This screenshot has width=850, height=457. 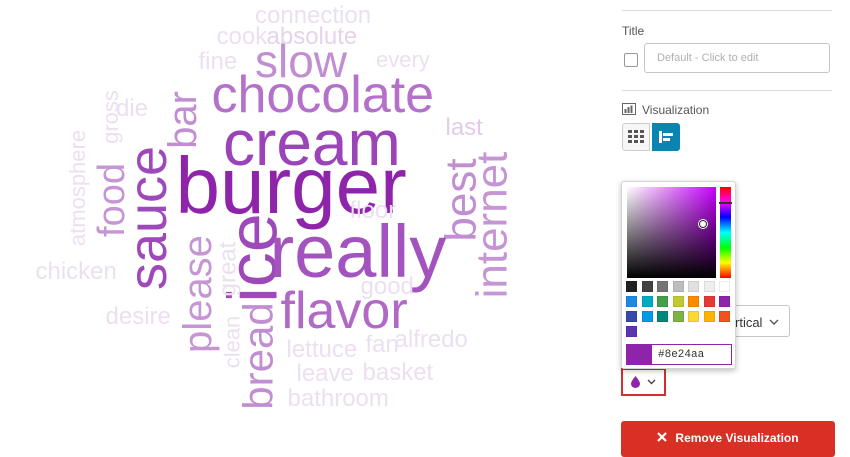 I want to click on table-grid-icon, so click(x=636, y=136).